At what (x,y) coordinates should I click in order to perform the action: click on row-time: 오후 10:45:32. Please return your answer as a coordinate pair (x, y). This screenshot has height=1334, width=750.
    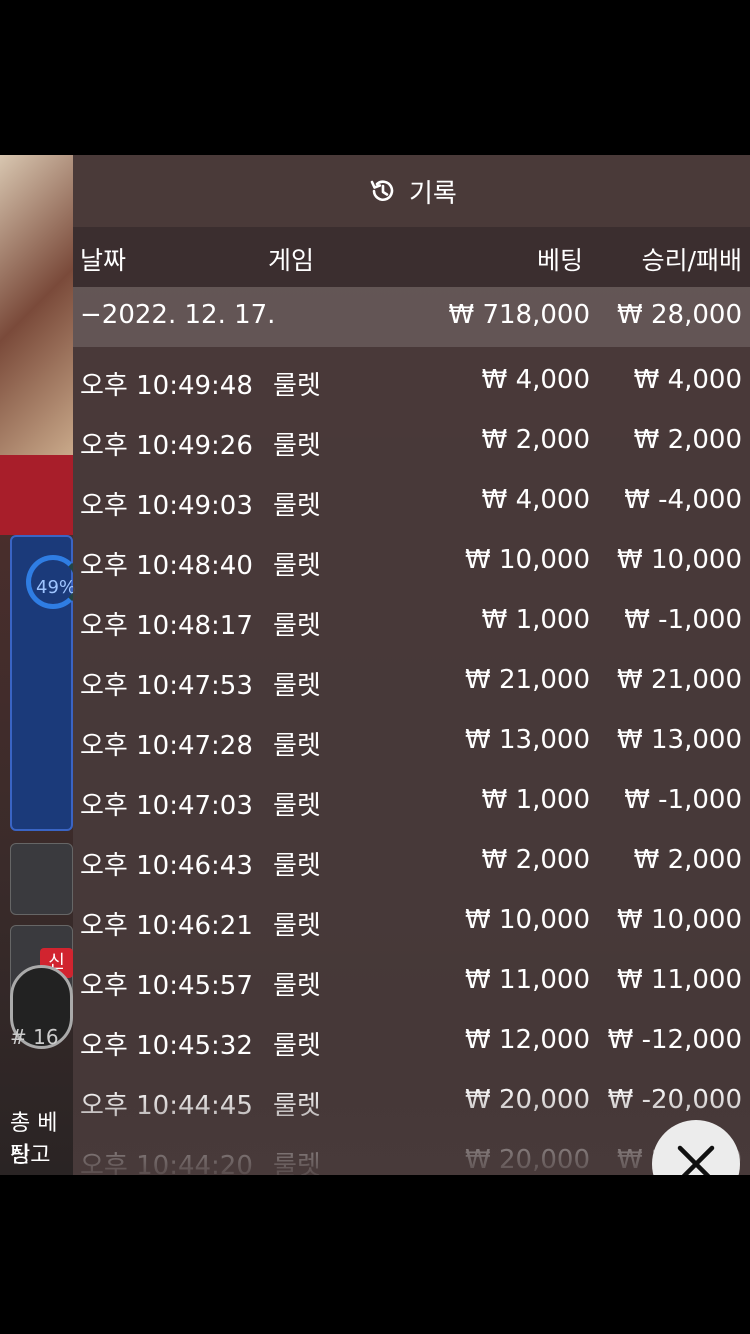
    Looking at the image, I should click on (166, 1046).